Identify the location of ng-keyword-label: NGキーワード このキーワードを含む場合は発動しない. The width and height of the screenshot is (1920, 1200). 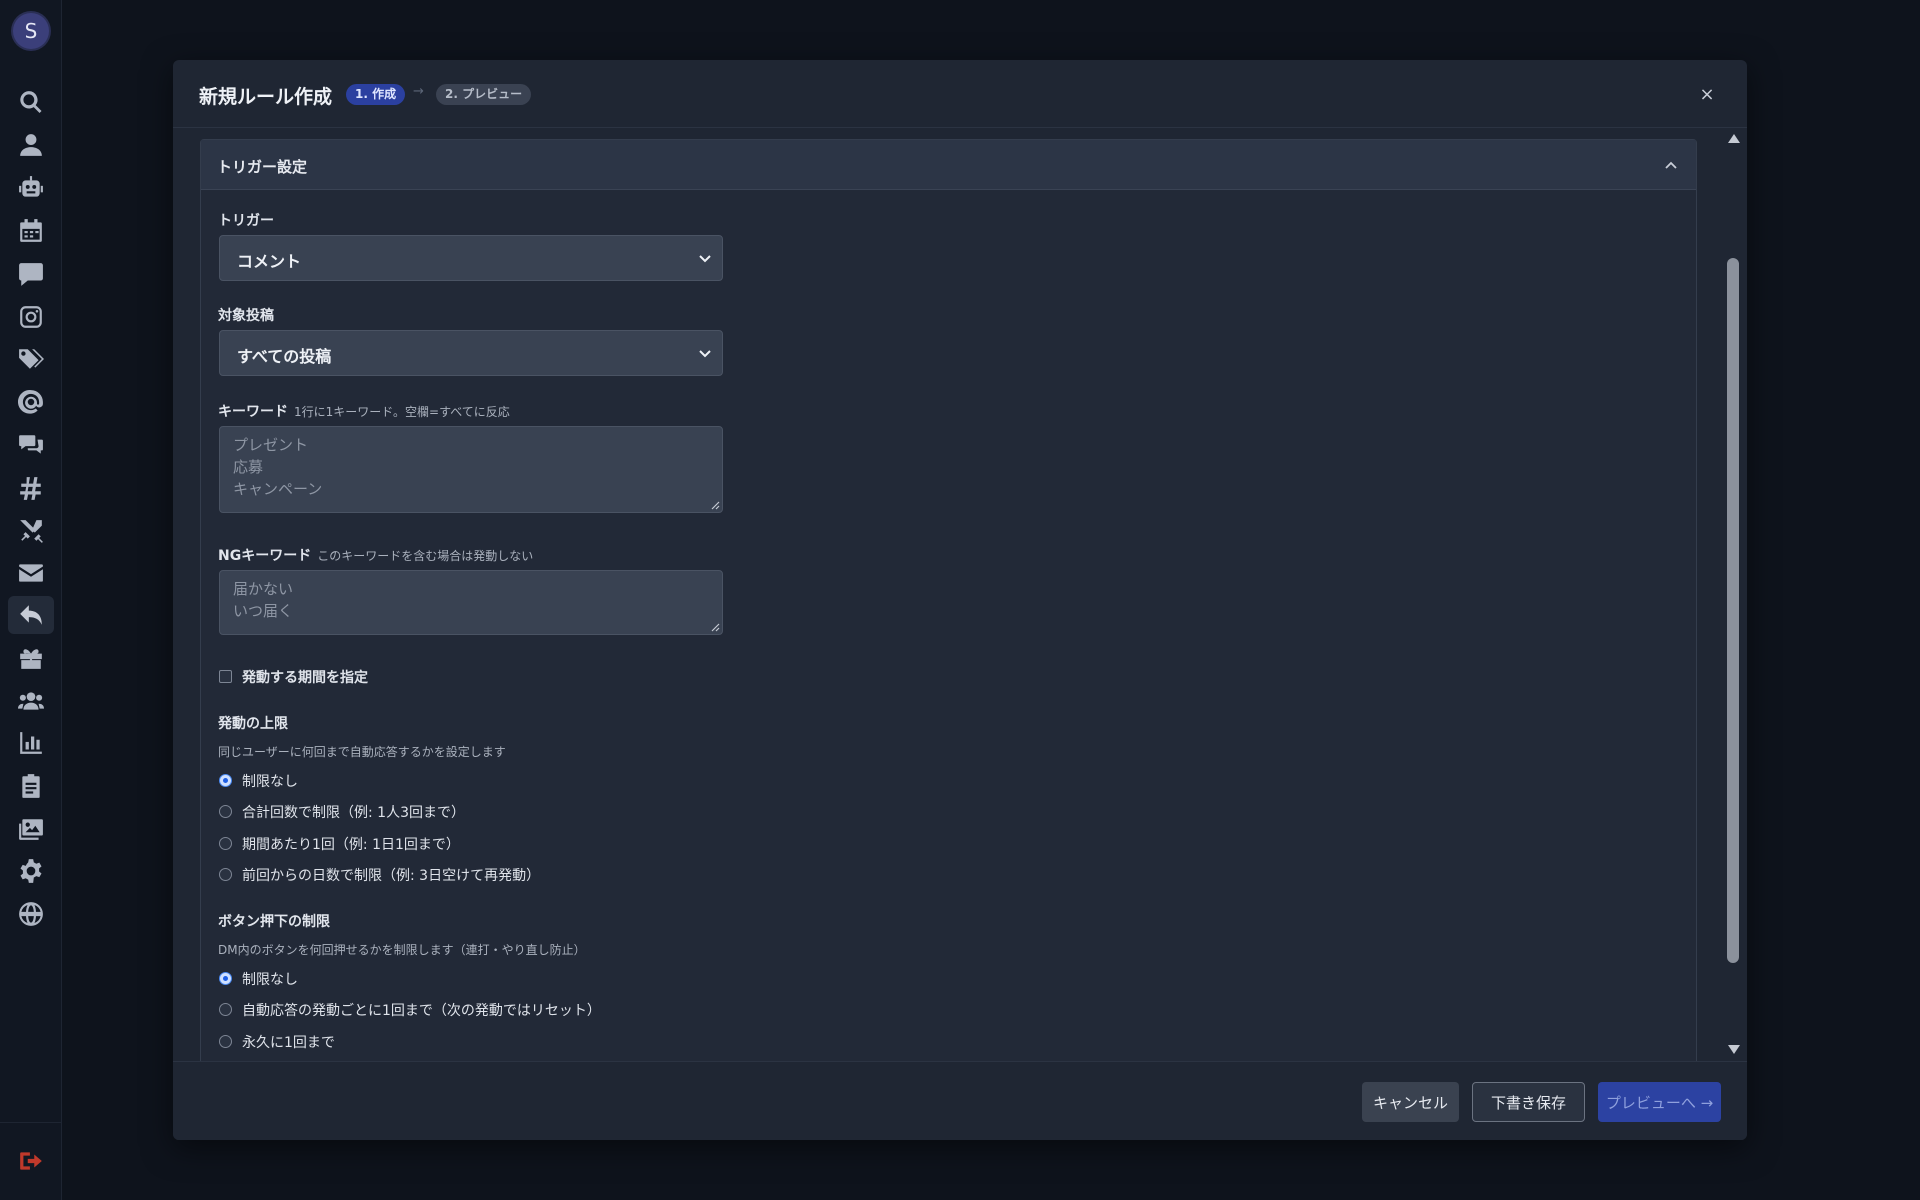
(375, 555).